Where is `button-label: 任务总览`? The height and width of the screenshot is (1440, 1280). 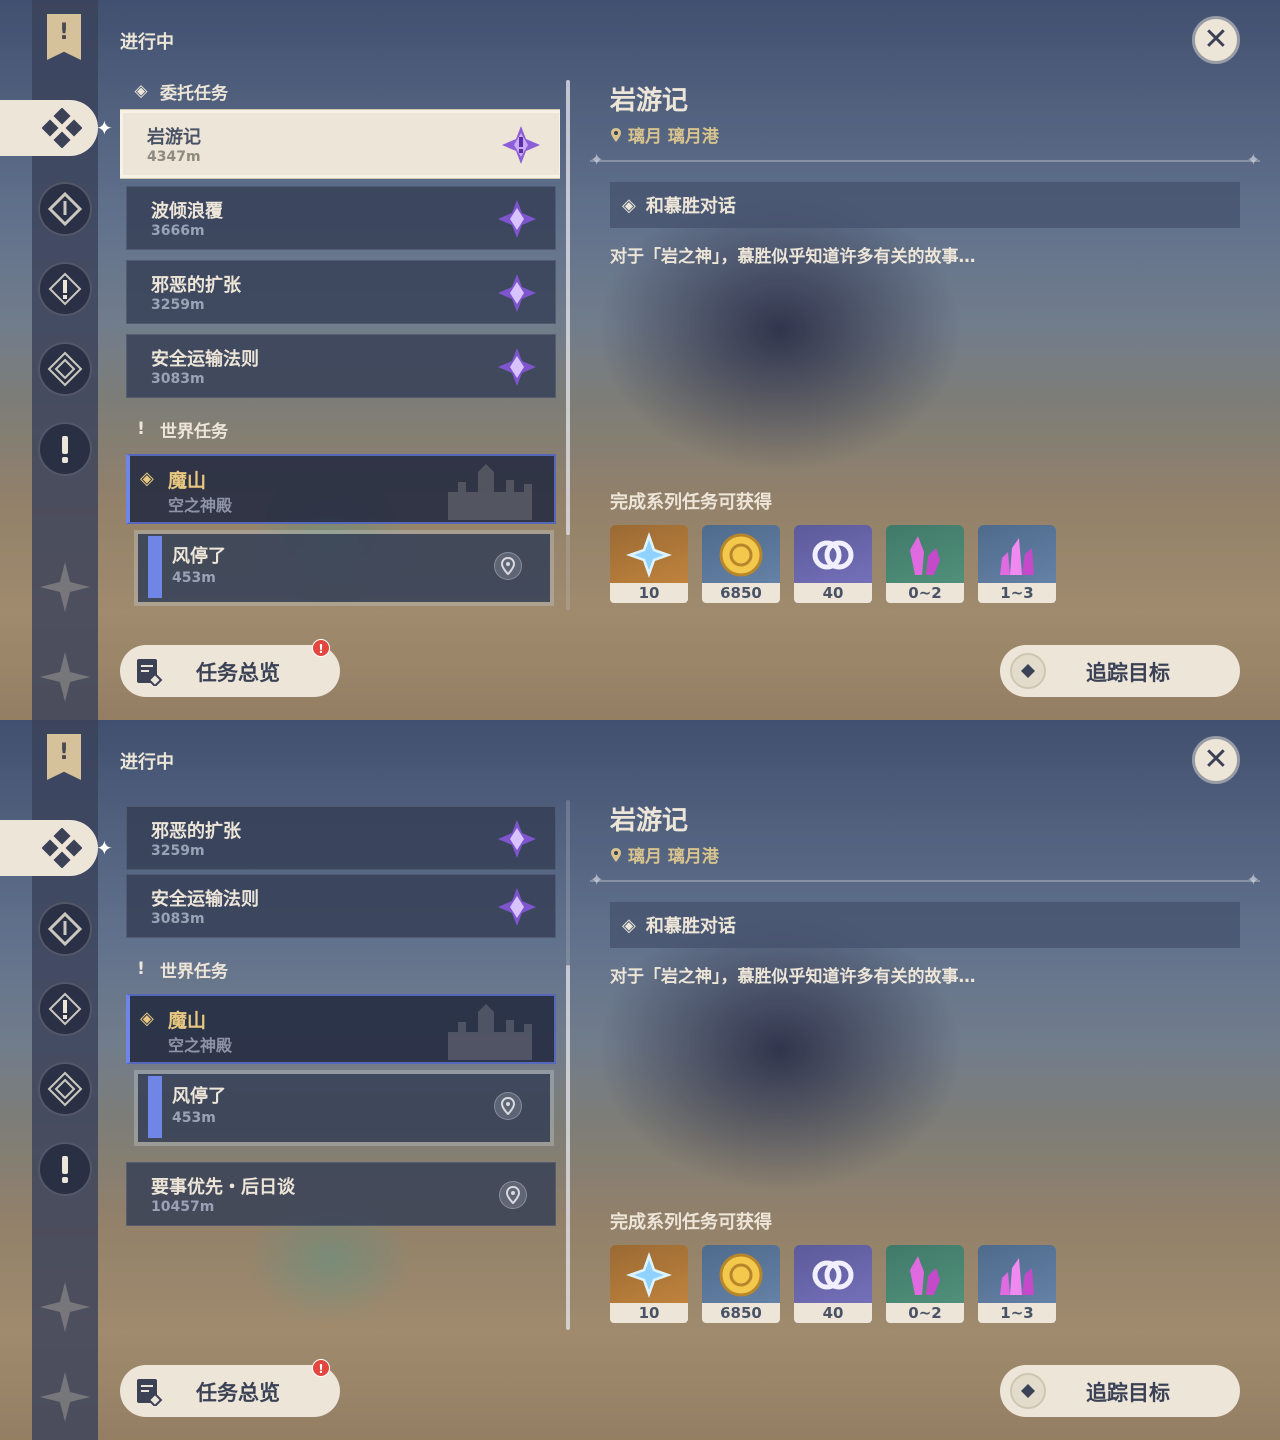
button-label: 任务总览 is located at coordinates (238, 1393).